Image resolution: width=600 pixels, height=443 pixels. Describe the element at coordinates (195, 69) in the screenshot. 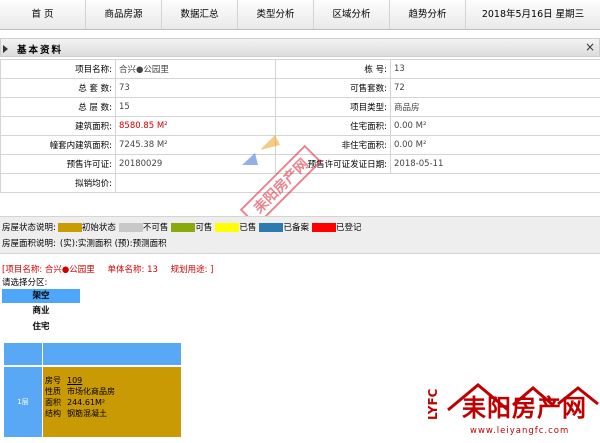

I see `value-project-name: 合兴●公园里` at that location.